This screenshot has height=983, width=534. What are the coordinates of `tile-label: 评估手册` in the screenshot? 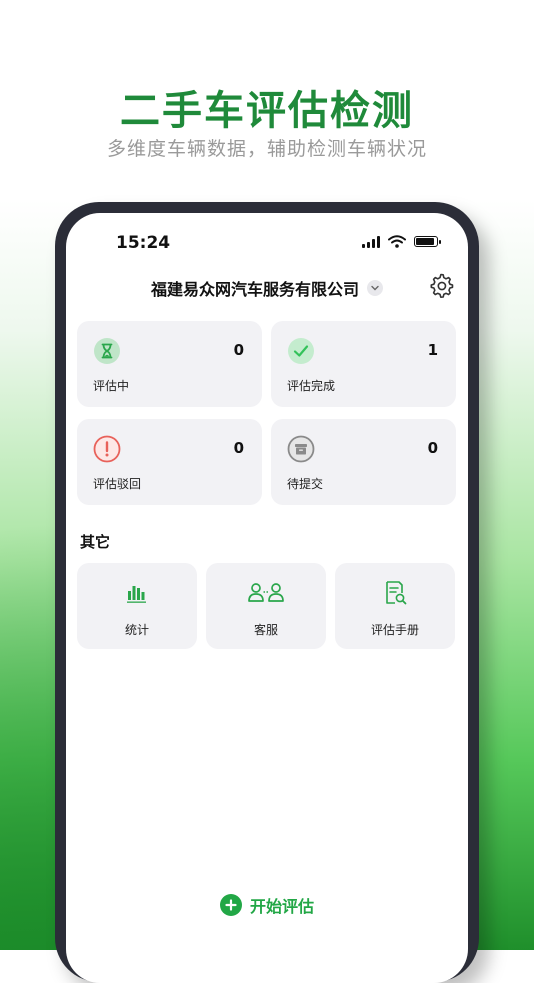 It's located at (394, 630).